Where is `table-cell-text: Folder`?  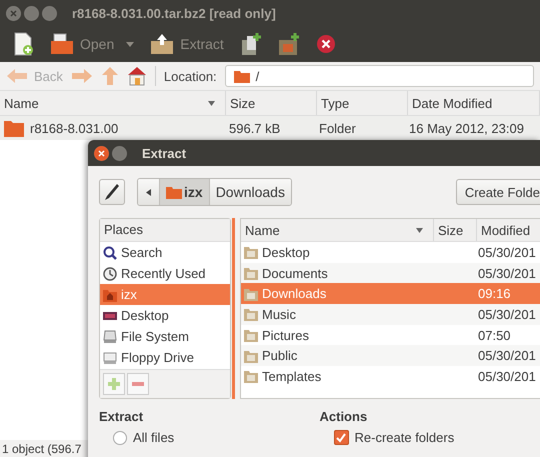
table-cell-text: Folder is located at coordinates (337, 128).